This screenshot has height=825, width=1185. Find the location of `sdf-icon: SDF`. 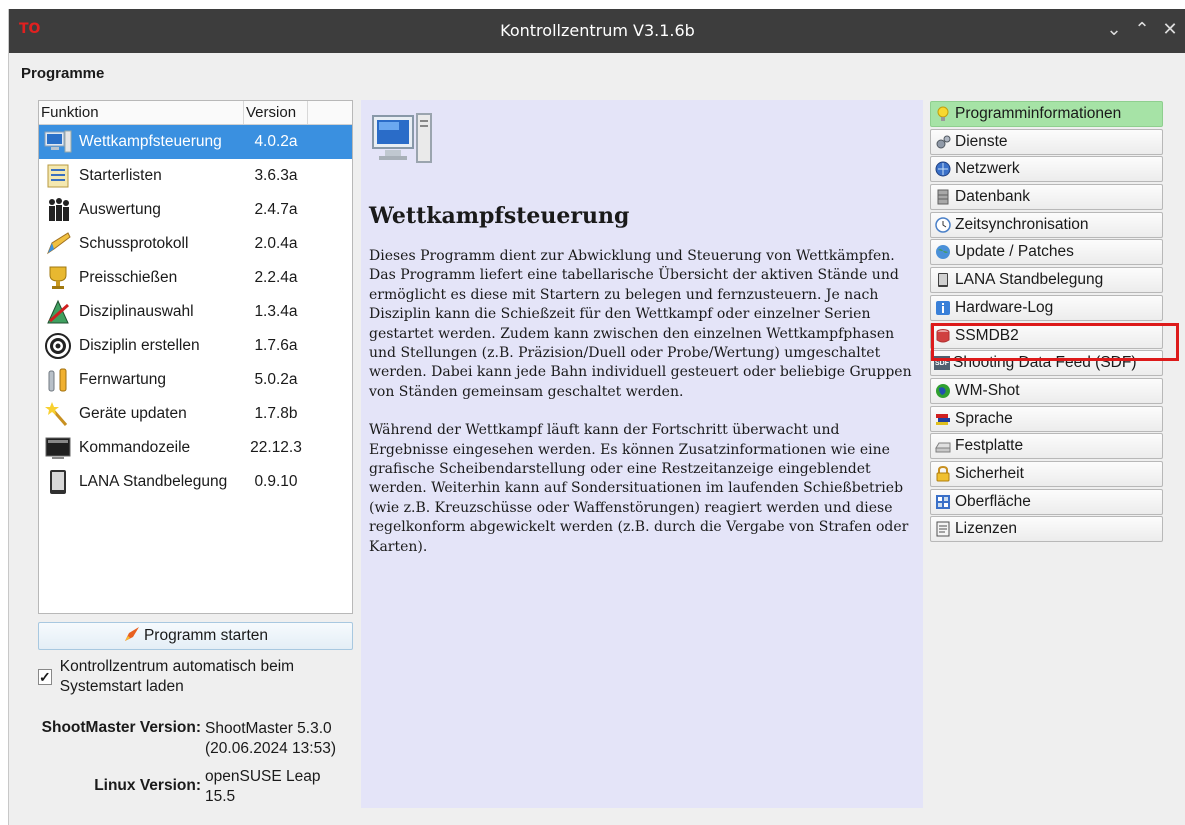

sdf-icon: SDF is located at coordinates (942, 363).